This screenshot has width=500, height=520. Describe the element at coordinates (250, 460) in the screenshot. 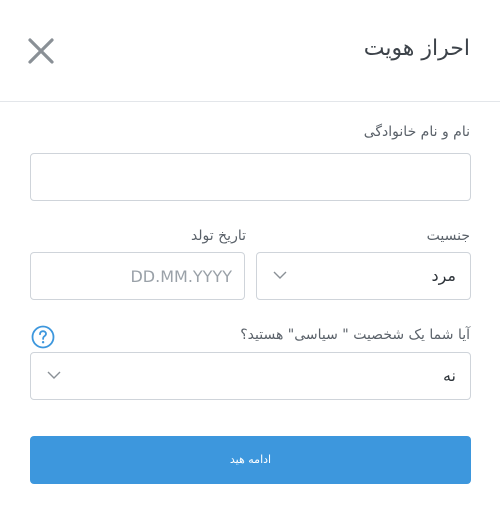

I see `continue-button: ادامه هید` at that location.